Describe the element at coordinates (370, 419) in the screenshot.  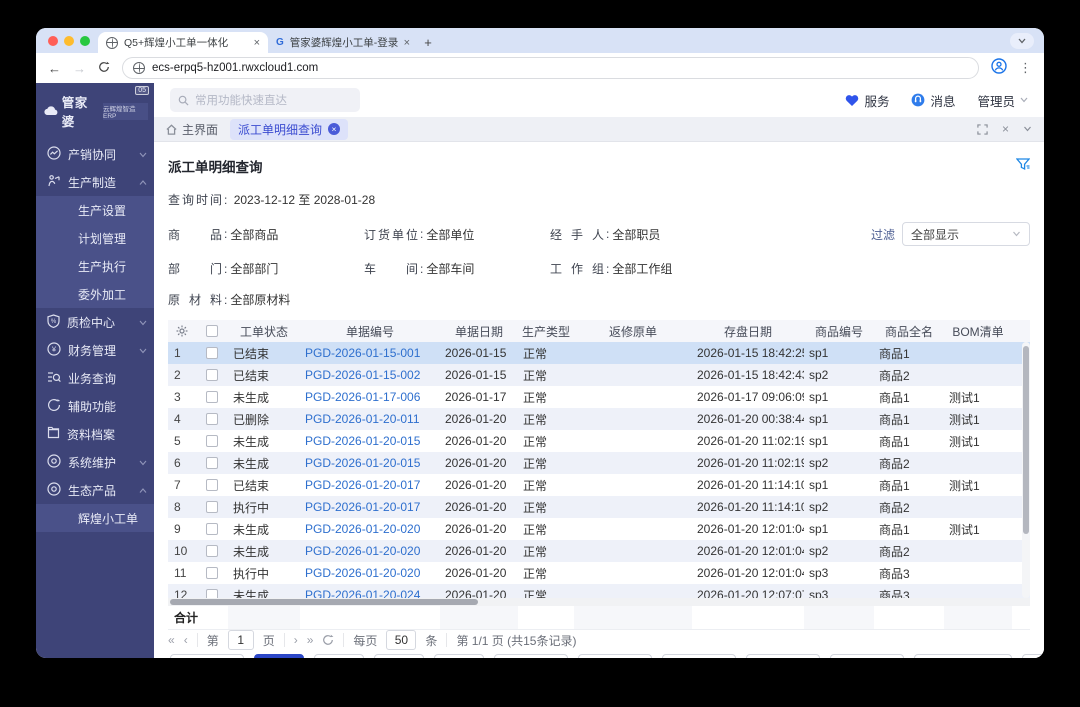
I see `doc-number-link: PGD-2026-01-20-011` at that location.